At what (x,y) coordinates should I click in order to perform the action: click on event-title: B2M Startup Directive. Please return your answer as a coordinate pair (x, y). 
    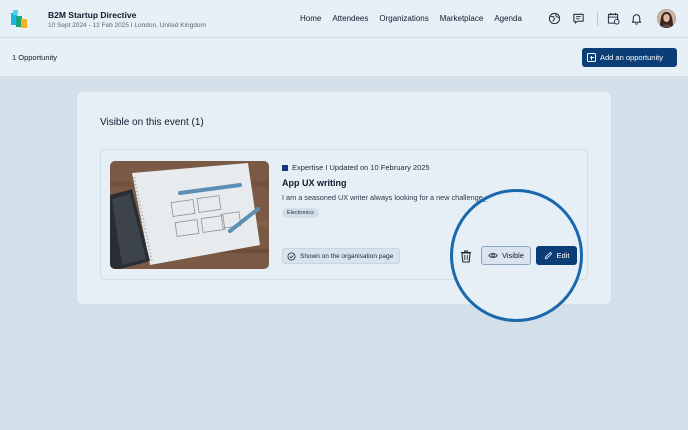
    Looking at the image, I should click on (92, 15).